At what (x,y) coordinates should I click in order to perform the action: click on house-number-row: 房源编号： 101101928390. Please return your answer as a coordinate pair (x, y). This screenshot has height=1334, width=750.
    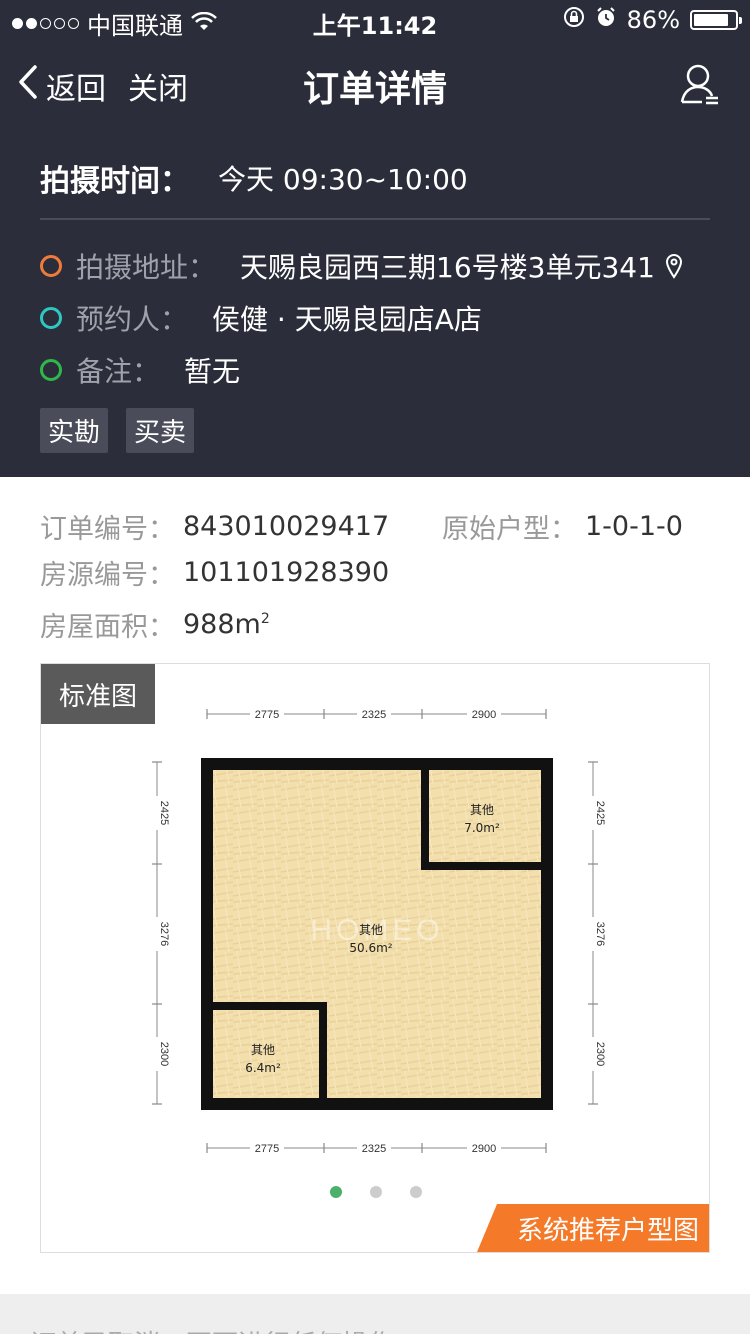
    Looking at the image, I should click on (214, 572).